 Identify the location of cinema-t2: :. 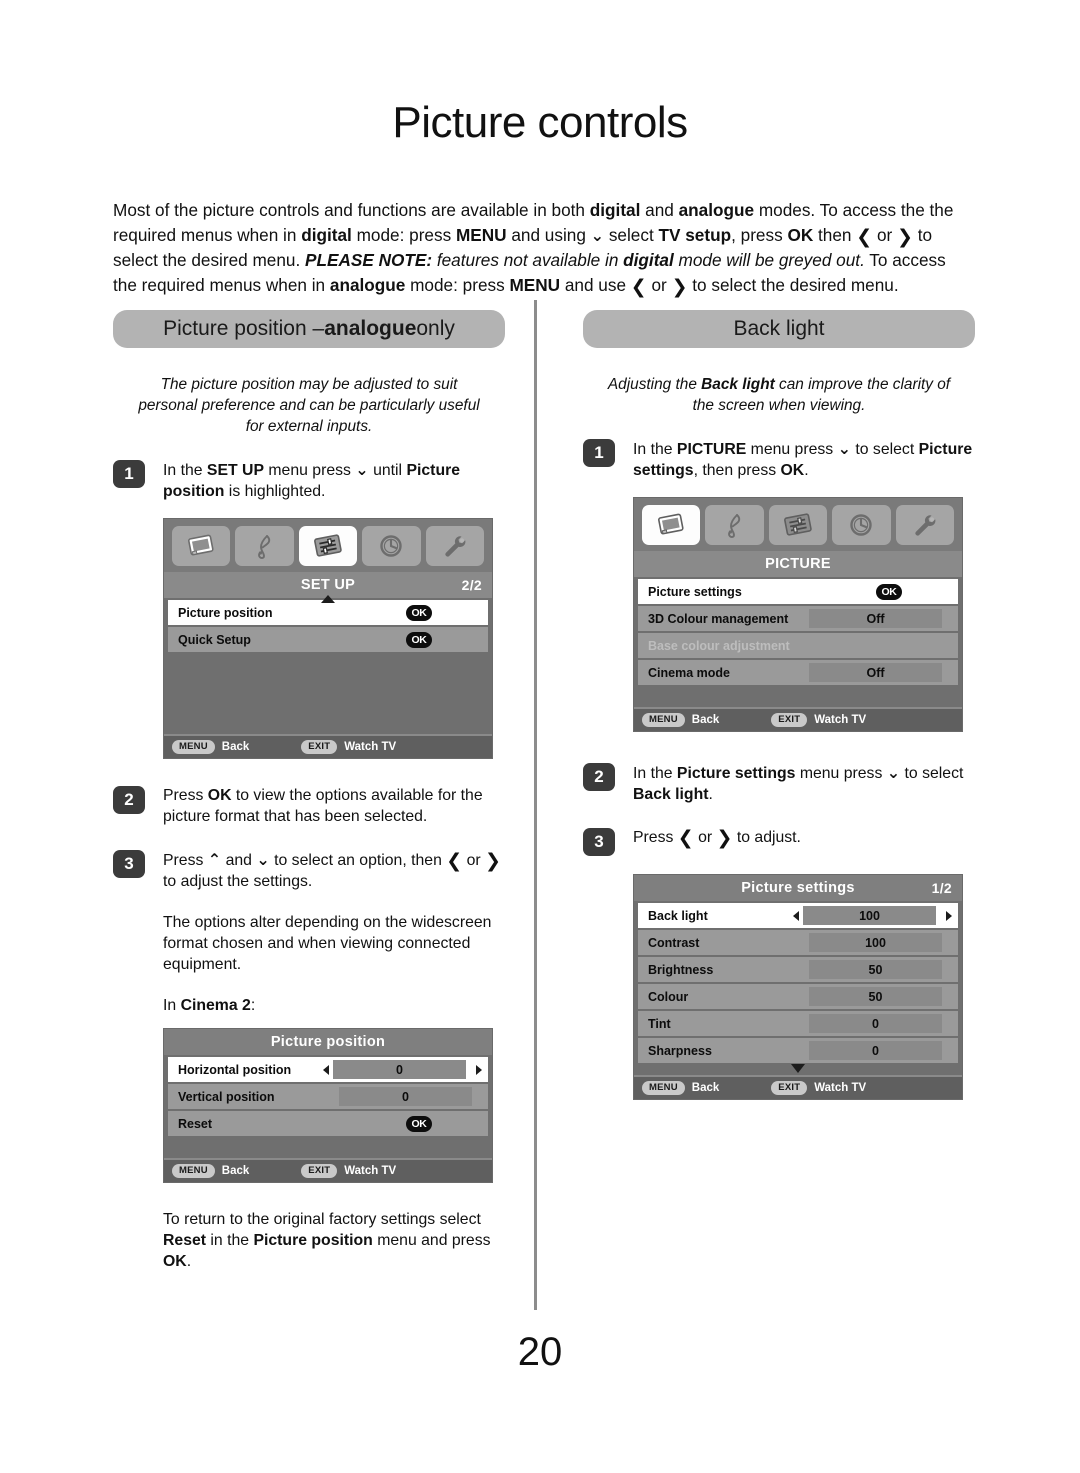
(253, 1005).